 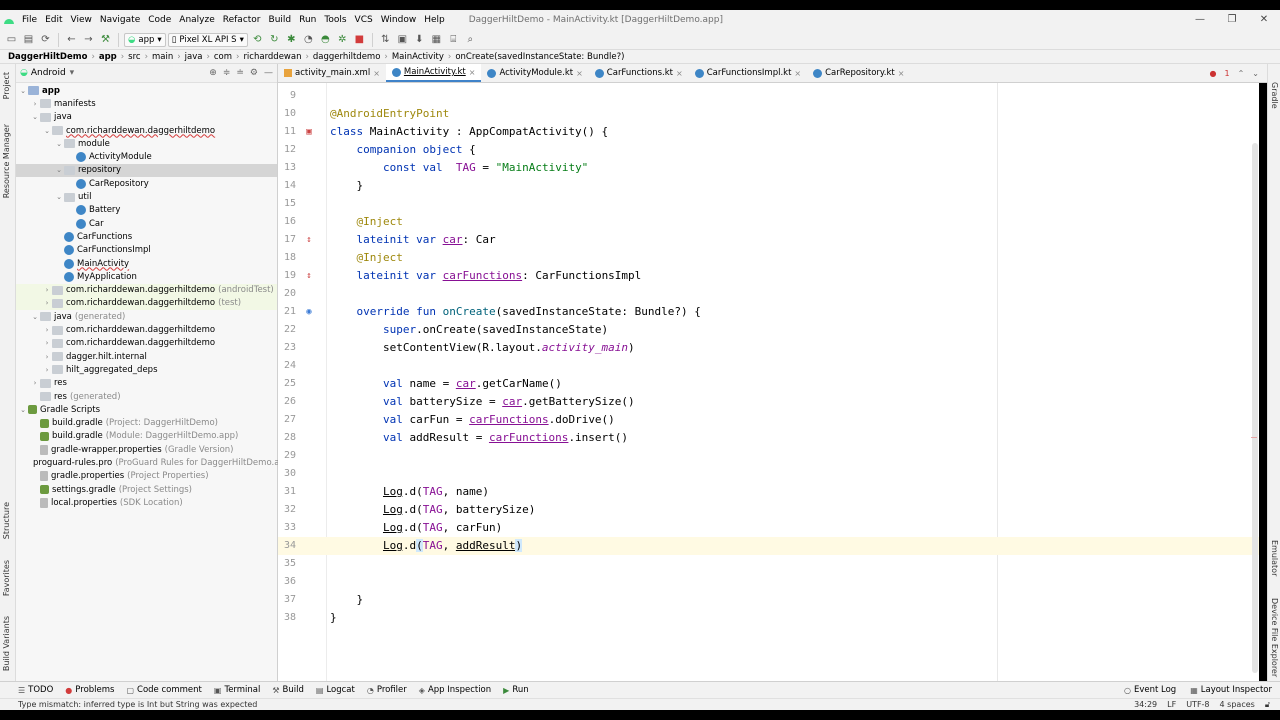 I want to click on tab-carfunctions-kt: CarFunctions.kt ×, so click(x=639, y=73).